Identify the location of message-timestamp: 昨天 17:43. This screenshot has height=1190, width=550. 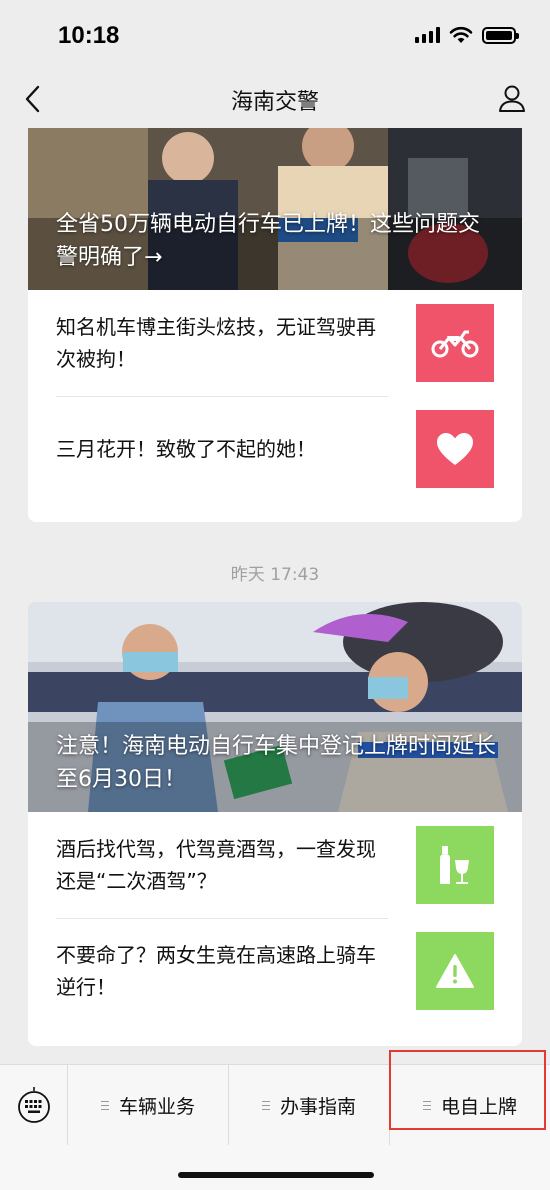
(275, 575).